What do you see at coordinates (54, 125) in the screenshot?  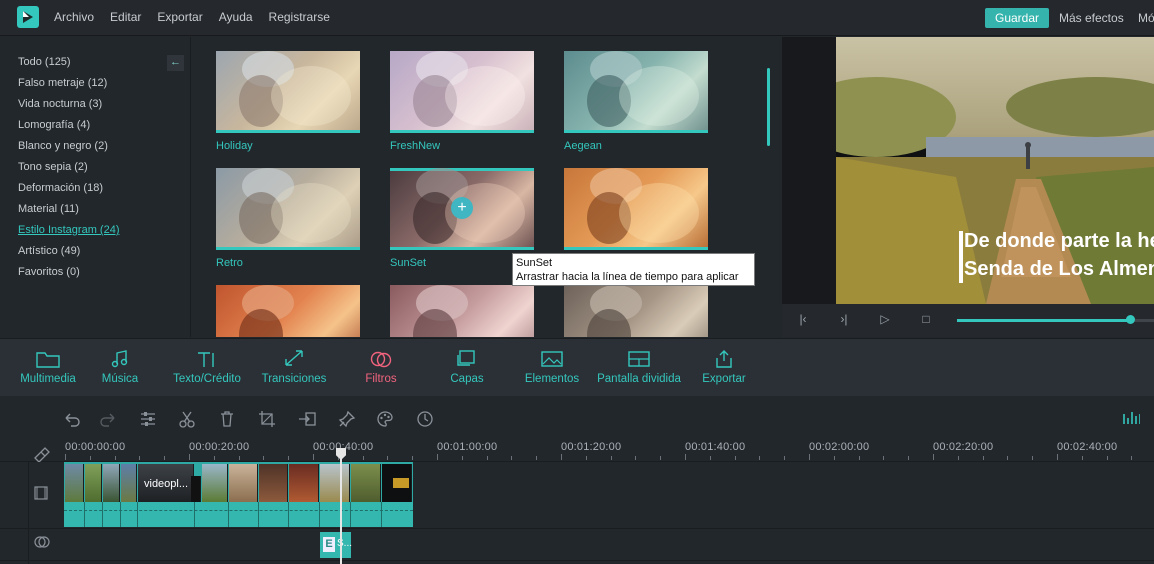 I see `category-item: Lomografía (4)` at bounding box center [54, 125].